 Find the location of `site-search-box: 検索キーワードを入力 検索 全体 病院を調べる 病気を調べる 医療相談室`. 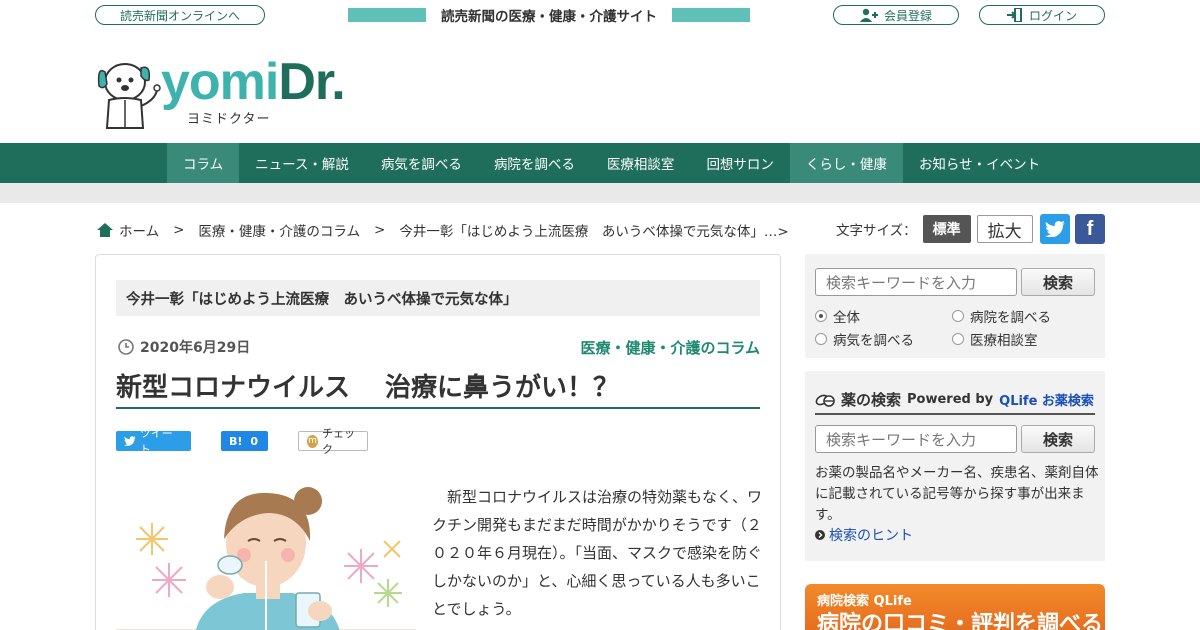

site-search-box: 検索キーワードを入力 検索 全体 病院を調べる 病気を調べる 医療相談室 is located at coordinates (955, 306).